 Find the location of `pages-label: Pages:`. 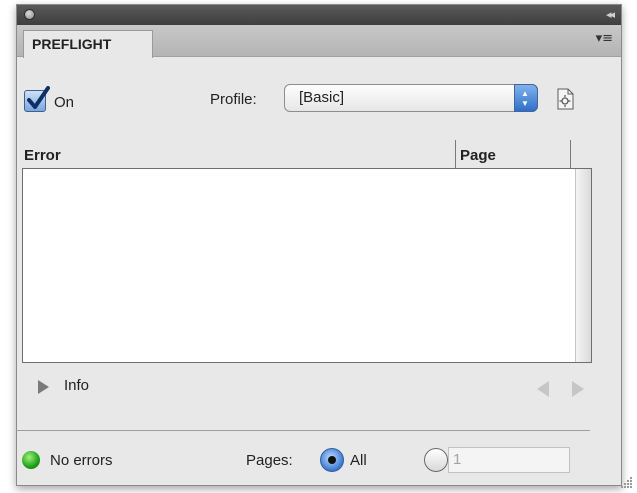

pages-label: Pages: is located at coordinates (269, 460).